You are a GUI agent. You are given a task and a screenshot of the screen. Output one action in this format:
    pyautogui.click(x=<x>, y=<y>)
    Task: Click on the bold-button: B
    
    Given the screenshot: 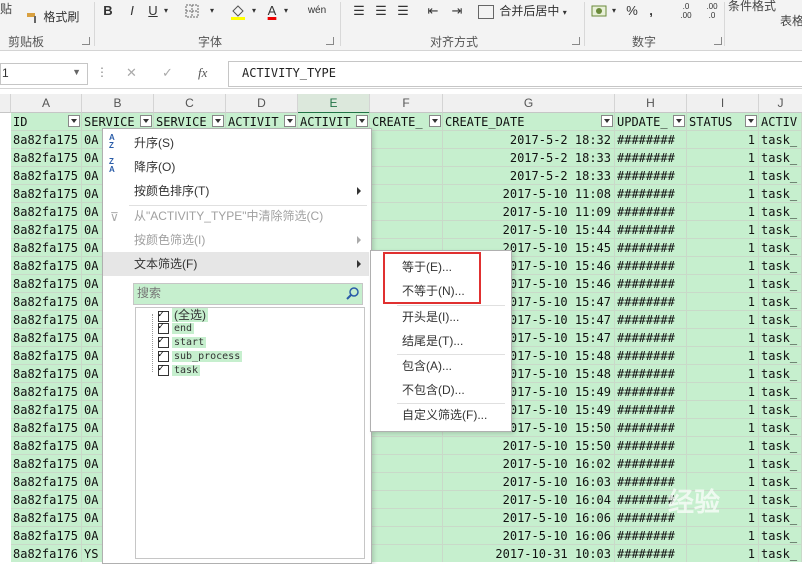 What is the action you would take?
    pyautogui.click(x=108, y=11)
    